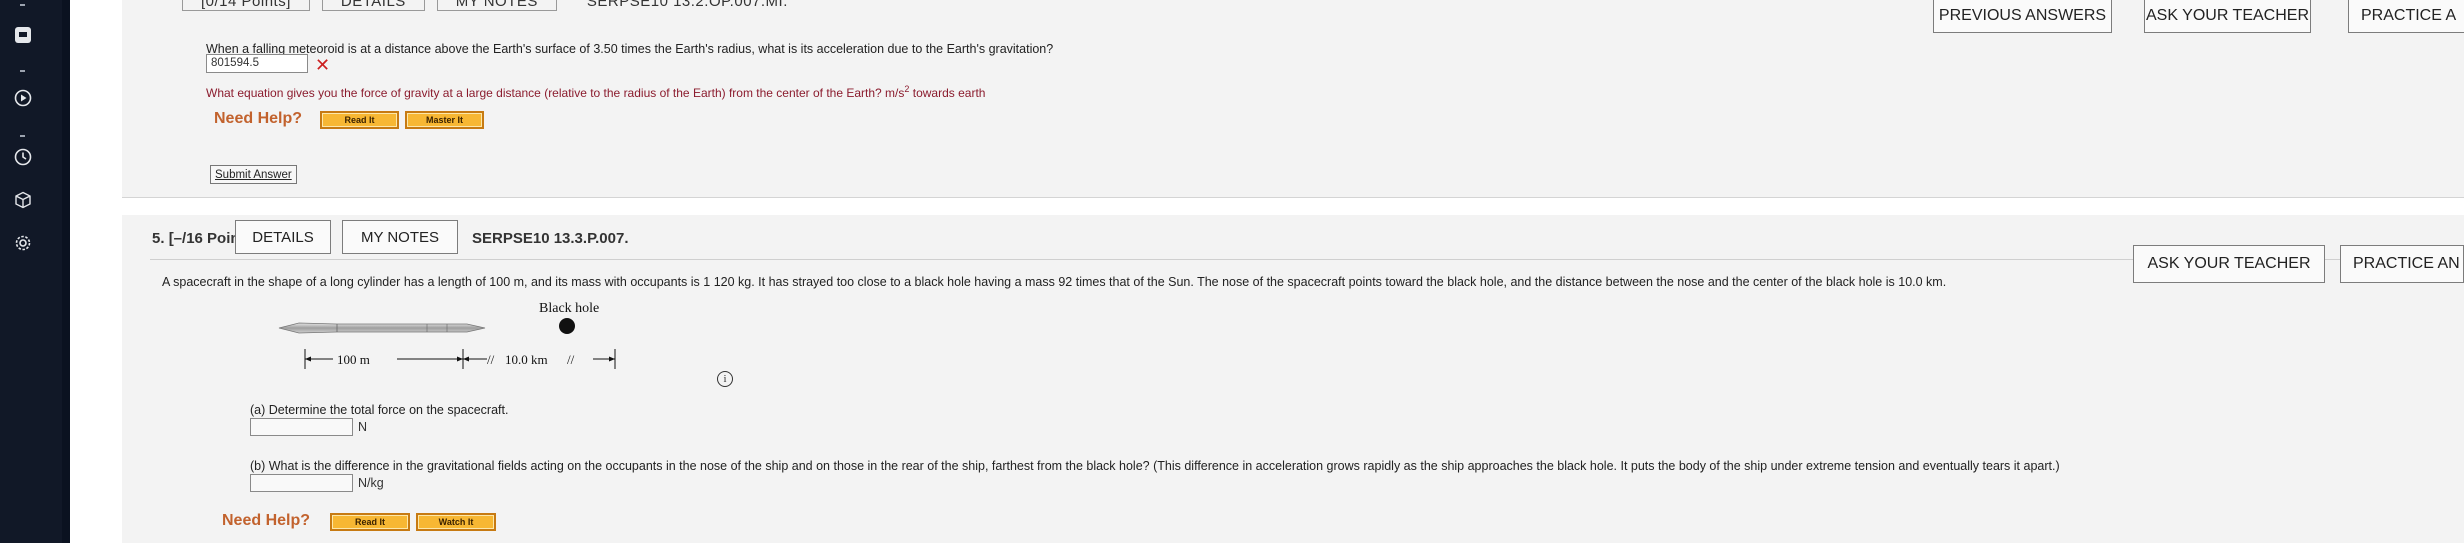  I want to click on q4-details-button: DETAILS, so click(373, 5).